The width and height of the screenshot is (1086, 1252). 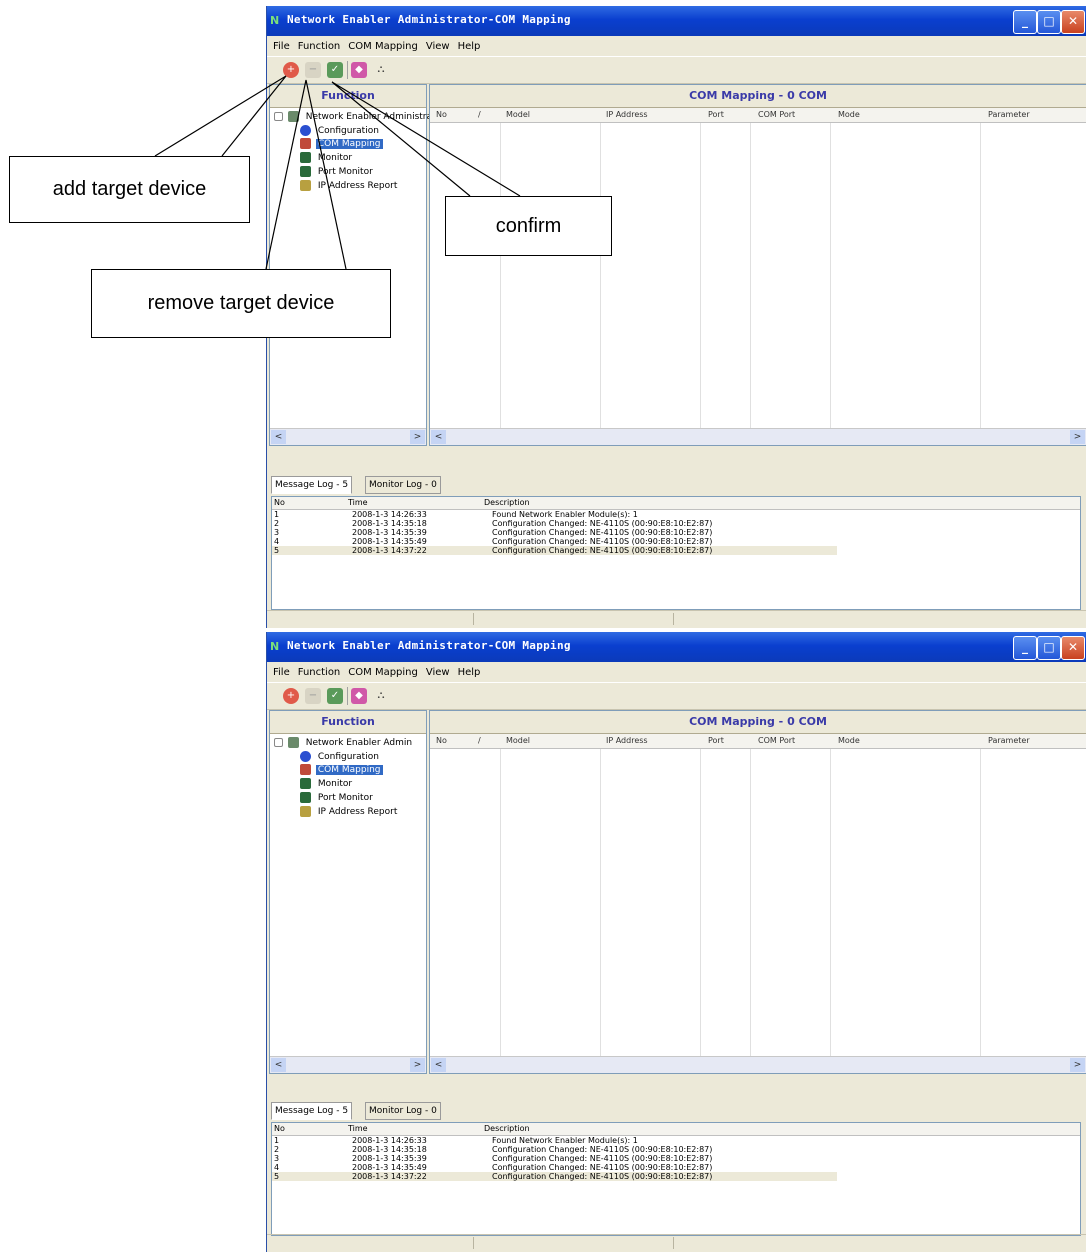 I want to click on callout-confirm: confirm, so click(x=528, y=226).